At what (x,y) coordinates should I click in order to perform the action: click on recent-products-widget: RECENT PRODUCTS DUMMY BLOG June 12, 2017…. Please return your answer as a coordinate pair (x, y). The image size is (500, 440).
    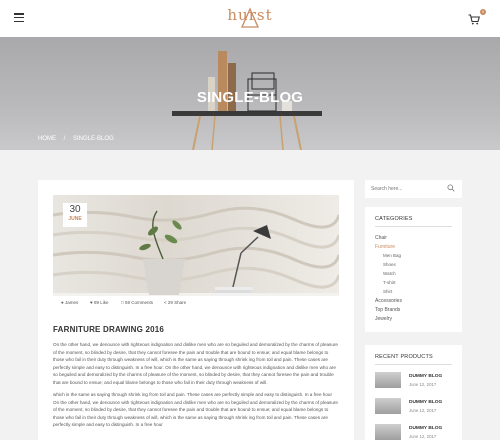
    Looking at the image, I should click on (413, 392).